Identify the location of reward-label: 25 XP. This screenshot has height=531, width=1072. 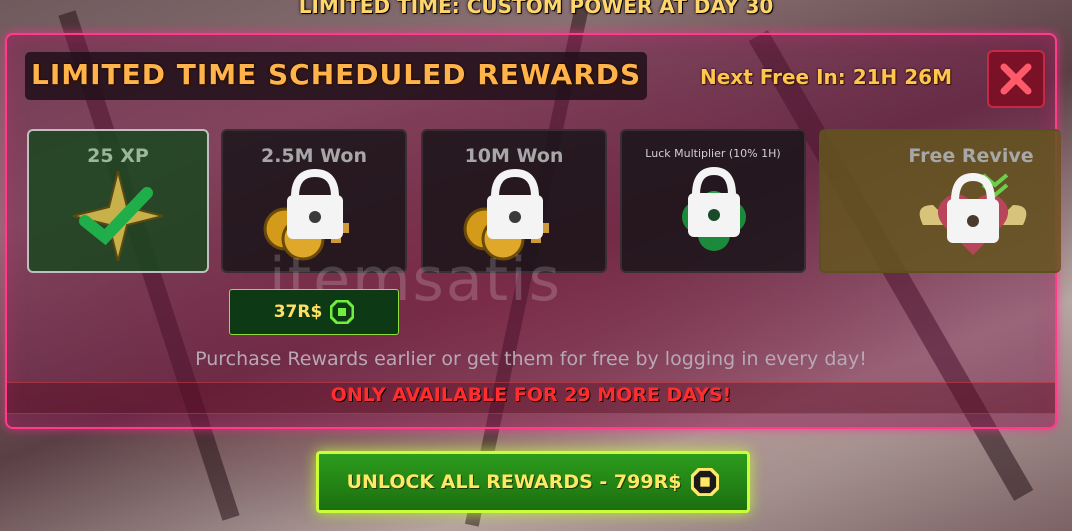
(118, 156).